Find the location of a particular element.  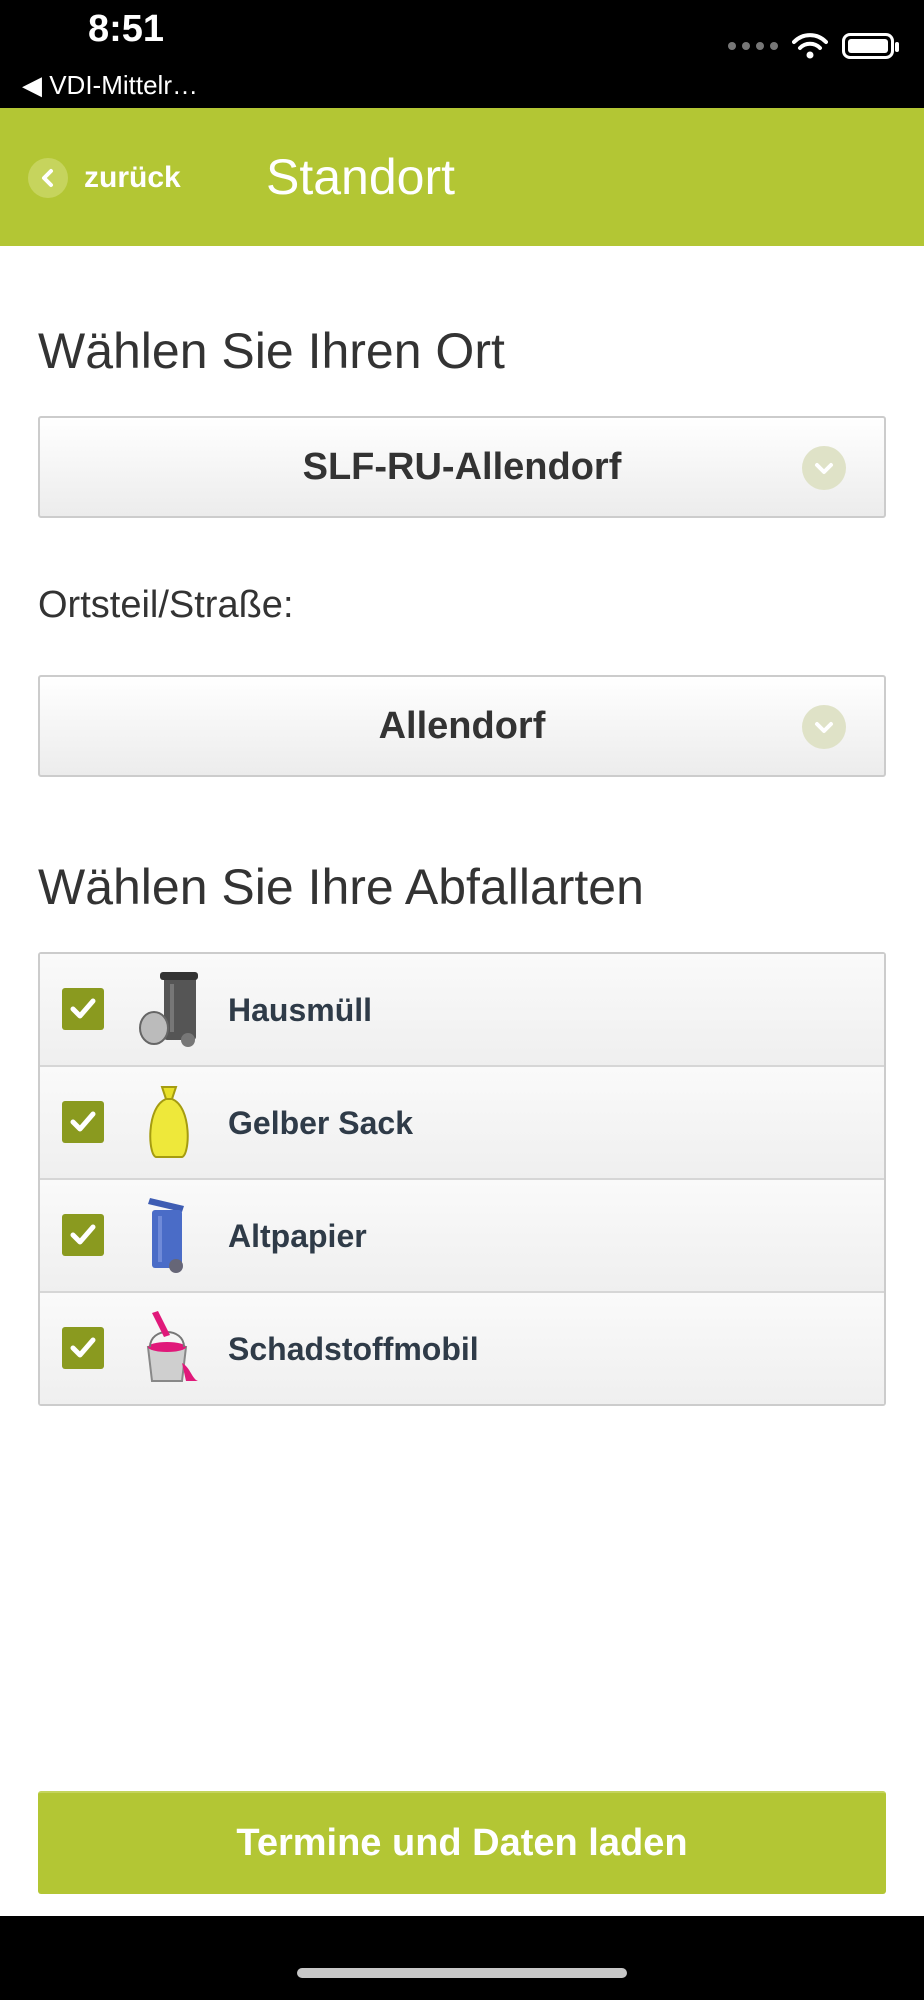

location-select: SLF-RU-Allendorf is located at coordinates (462, 467).